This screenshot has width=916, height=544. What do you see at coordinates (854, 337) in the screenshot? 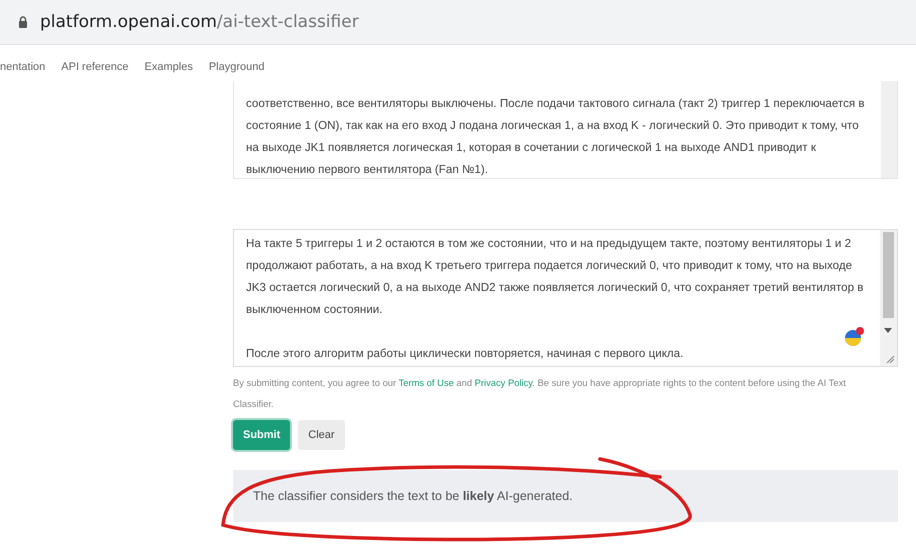
I see `extension-icon` at bounding box center [854, 337].